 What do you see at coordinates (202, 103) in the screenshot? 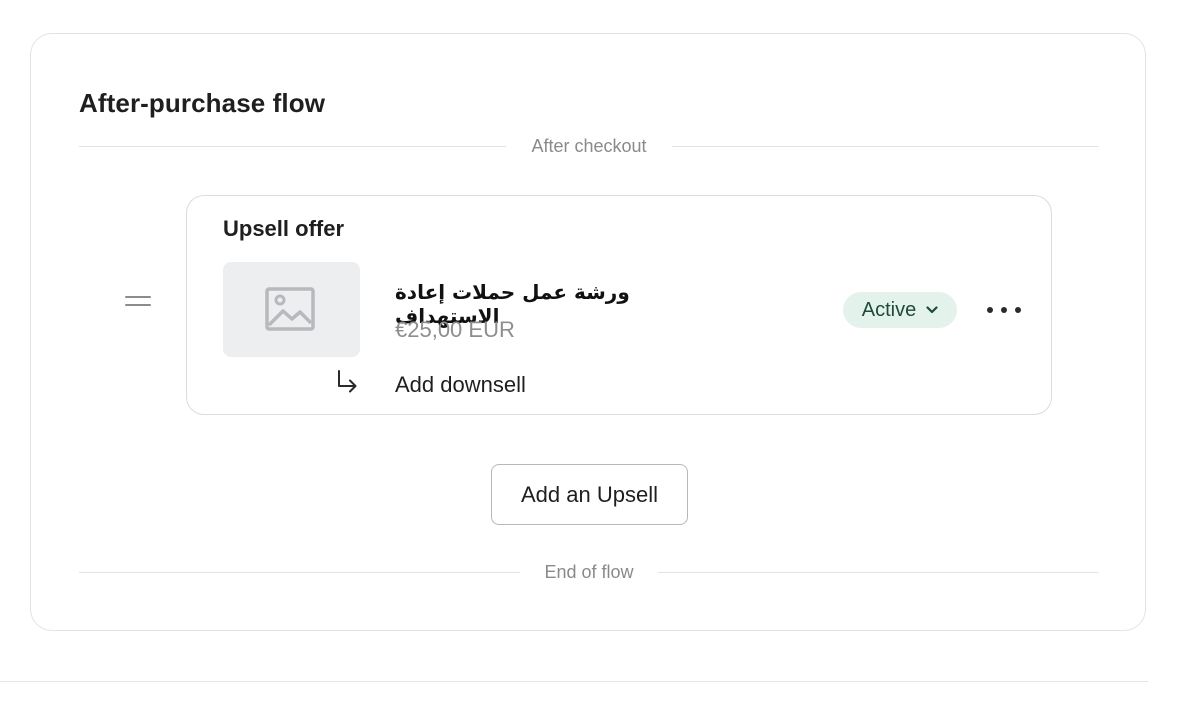
I see `section-title: After-purchase flow` at bounding box center [202, 103].